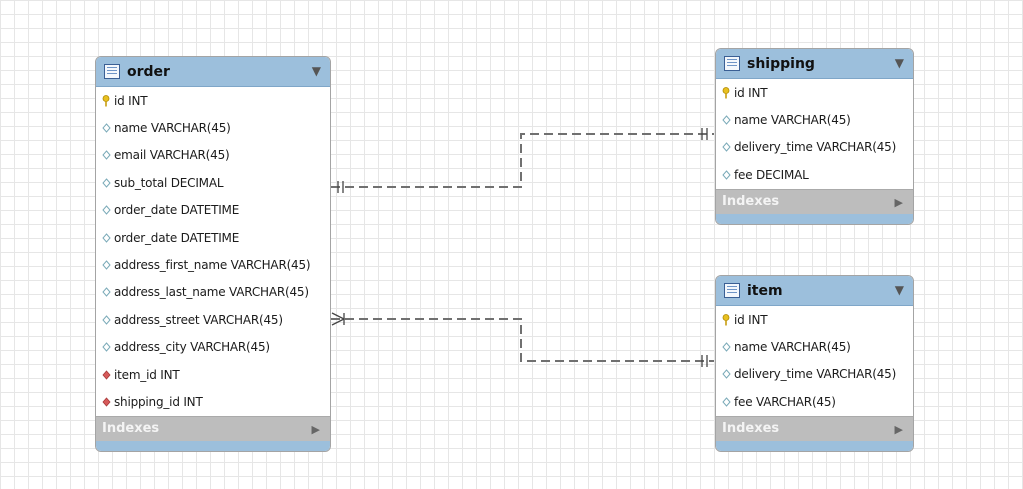 Image resolution: width=1023 pixels, height=489 pixels. I want to click on column-row: address_street VARCHAR(45), so click(213, 319).